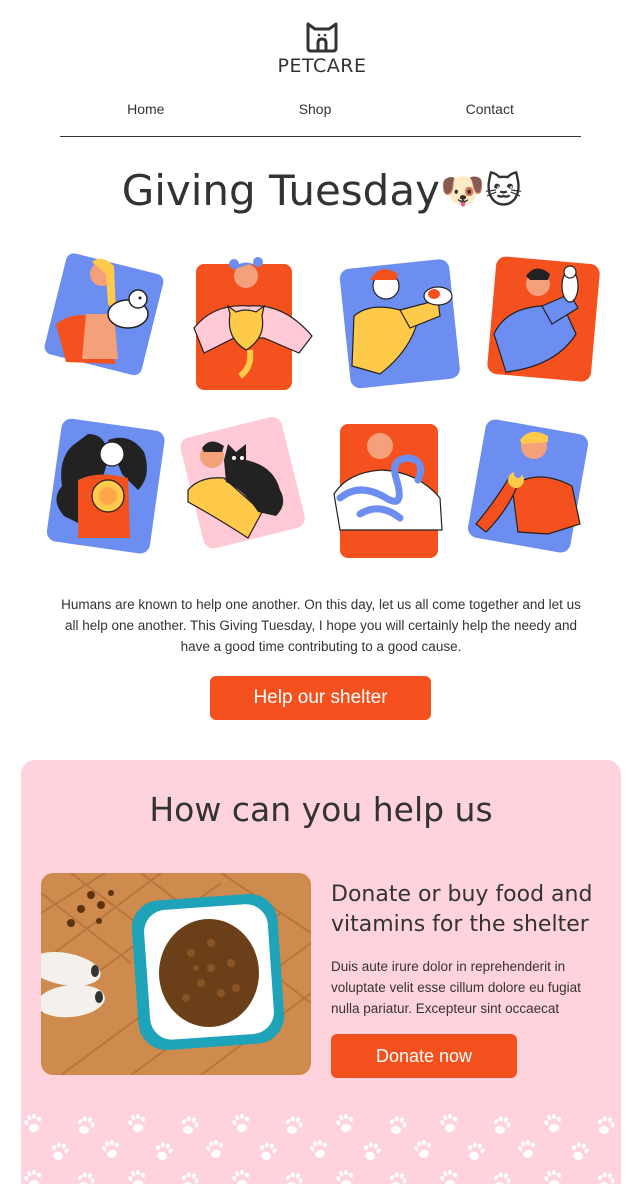 The image size is (644, 1184). Describe the element at coordinates (321, 1147) in the screenshot. I see `paw-print-pattern` at that location.